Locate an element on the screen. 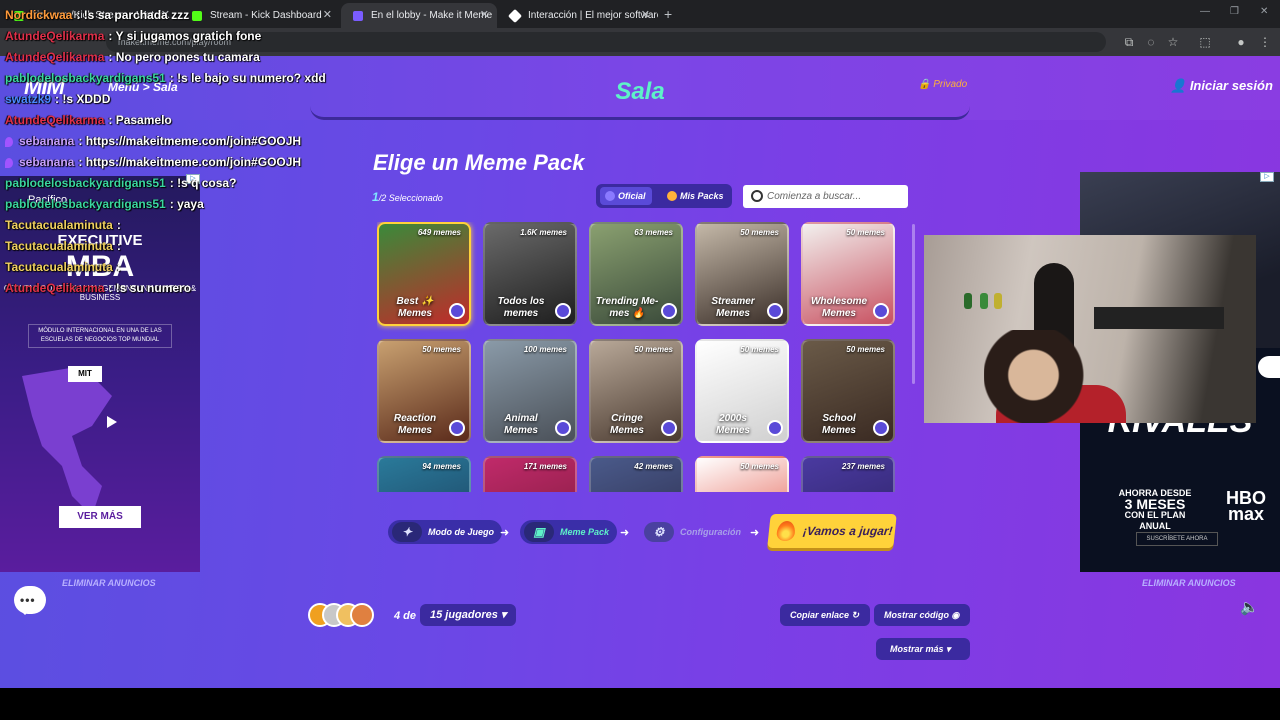  browser-tab: Interacción | El mejor software p ✕ is located at coordinates (578, 15).